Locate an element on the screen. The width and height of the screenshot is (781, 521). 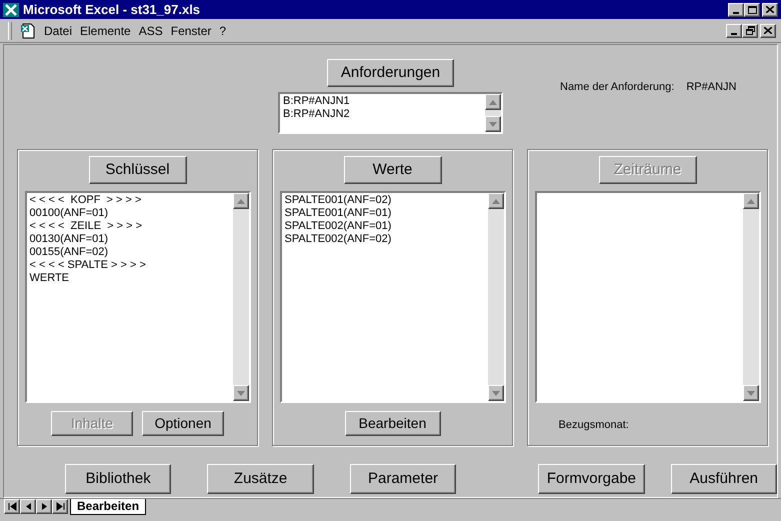
toolbar-grip is located at coordinates (10, 31).